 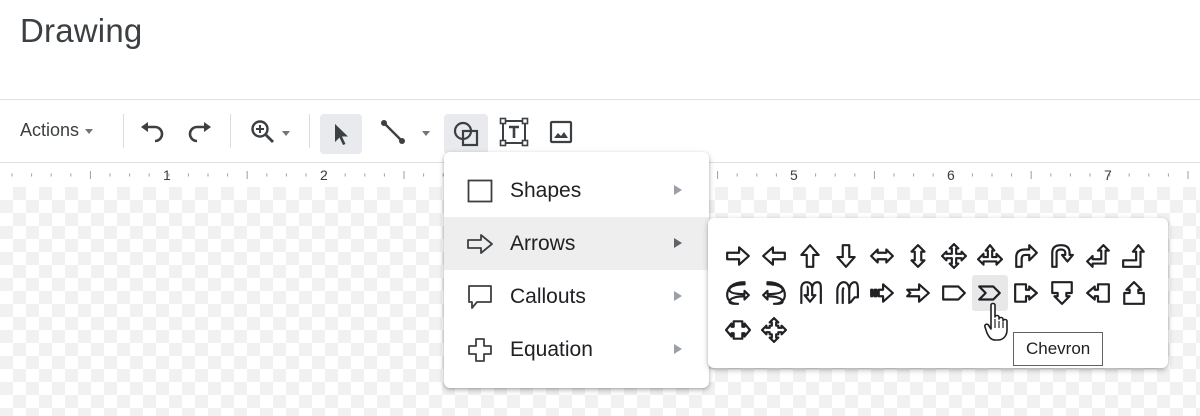 I want to click on ruler-number: 1, so click(x=167, y=175).